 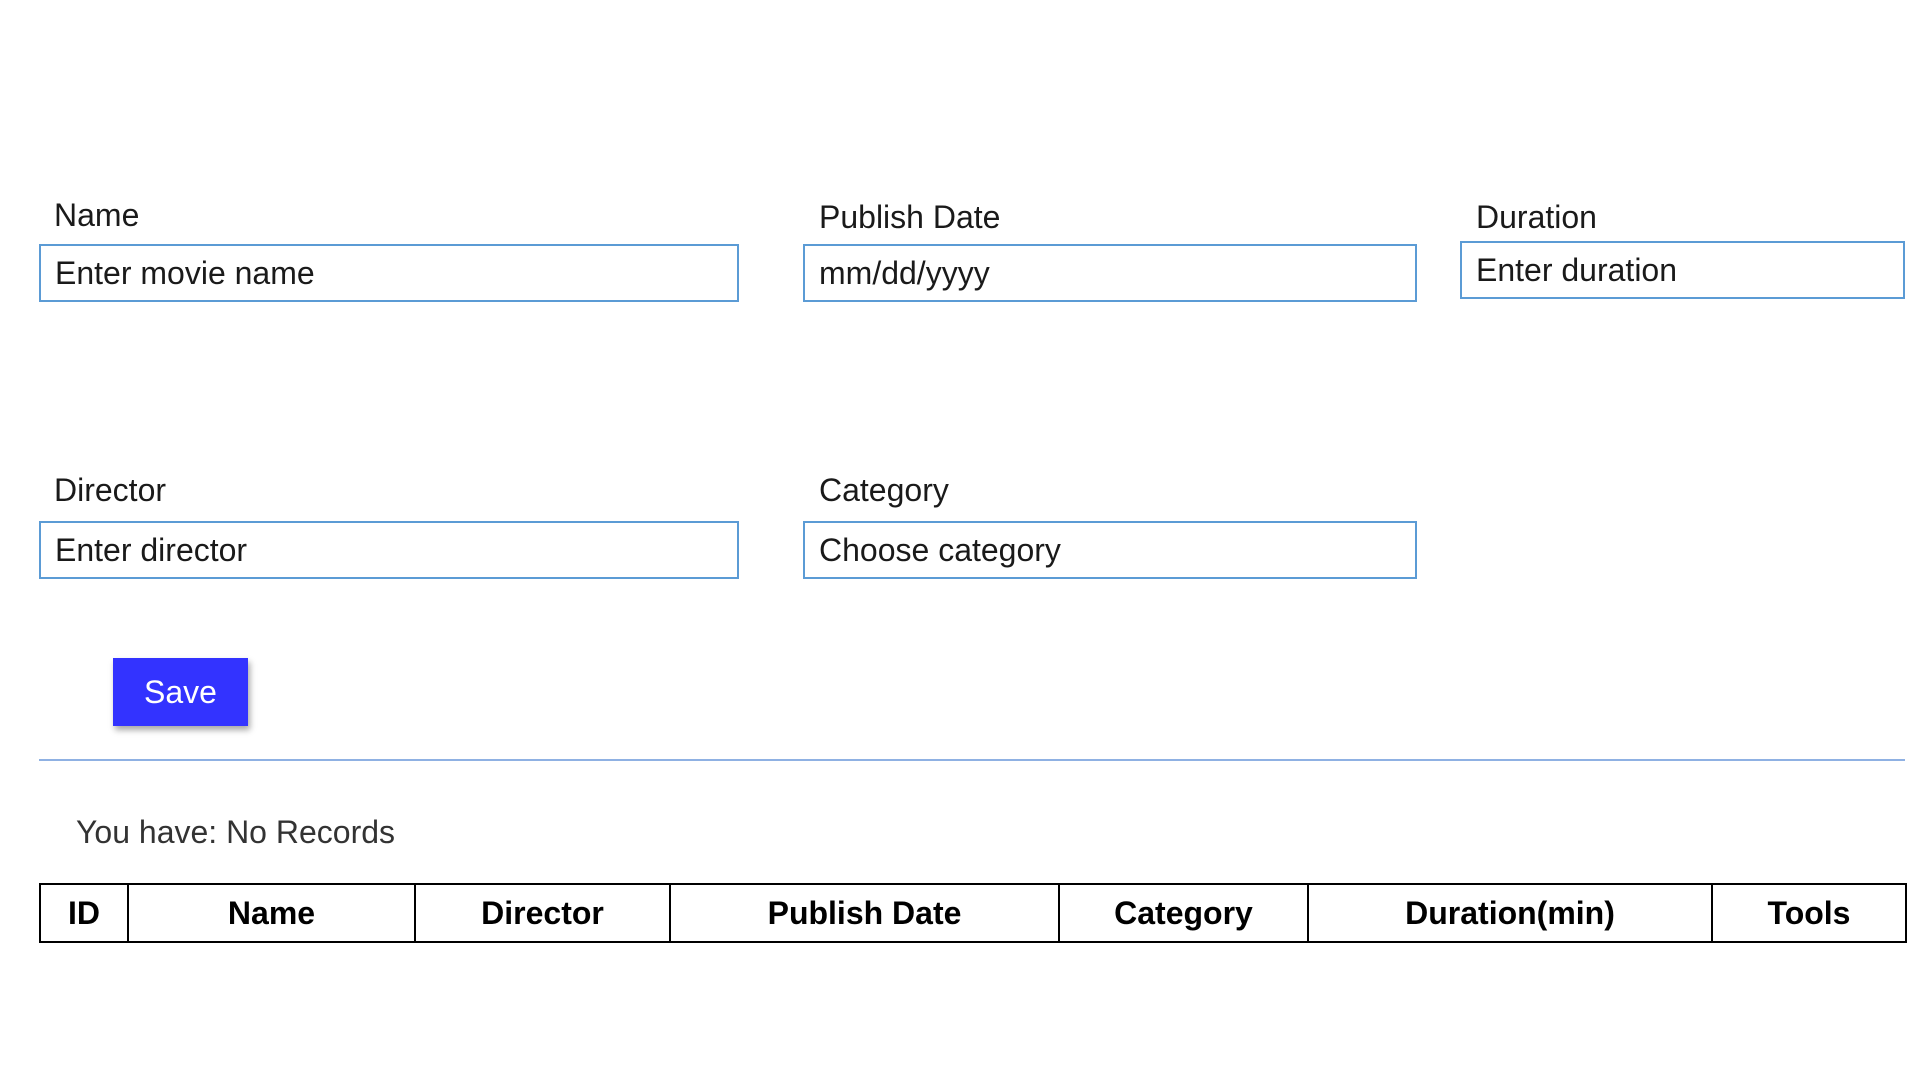 I want to click on category-label: Category, so click(x=884, y=490).